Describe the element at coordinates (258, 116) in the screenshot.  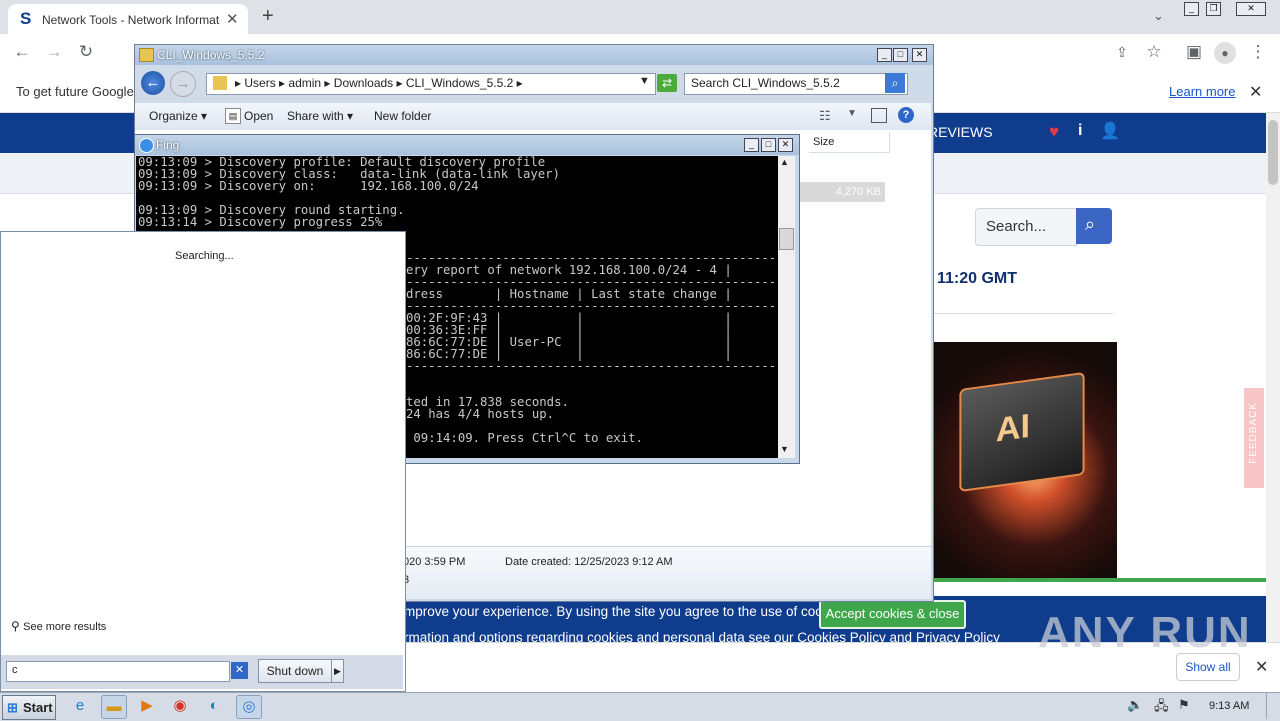
I see `open-button: Open` at that location.